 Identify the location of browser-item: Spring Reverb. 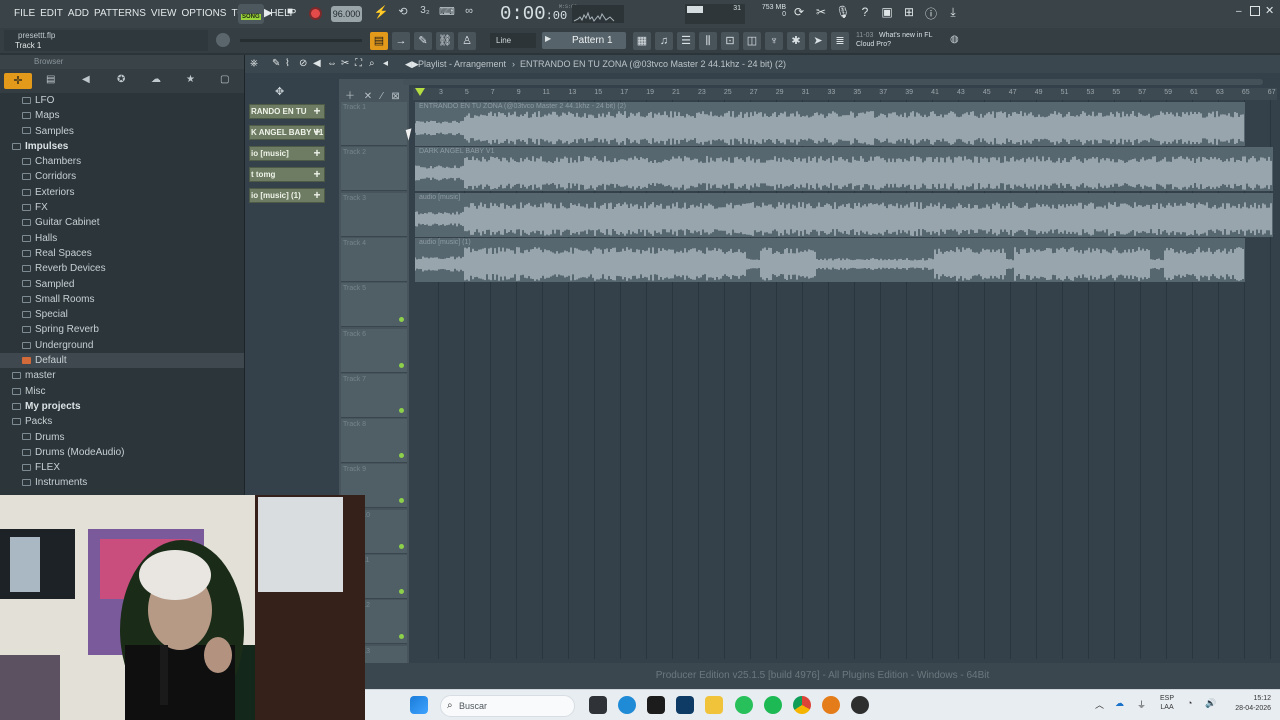
(122, 329).